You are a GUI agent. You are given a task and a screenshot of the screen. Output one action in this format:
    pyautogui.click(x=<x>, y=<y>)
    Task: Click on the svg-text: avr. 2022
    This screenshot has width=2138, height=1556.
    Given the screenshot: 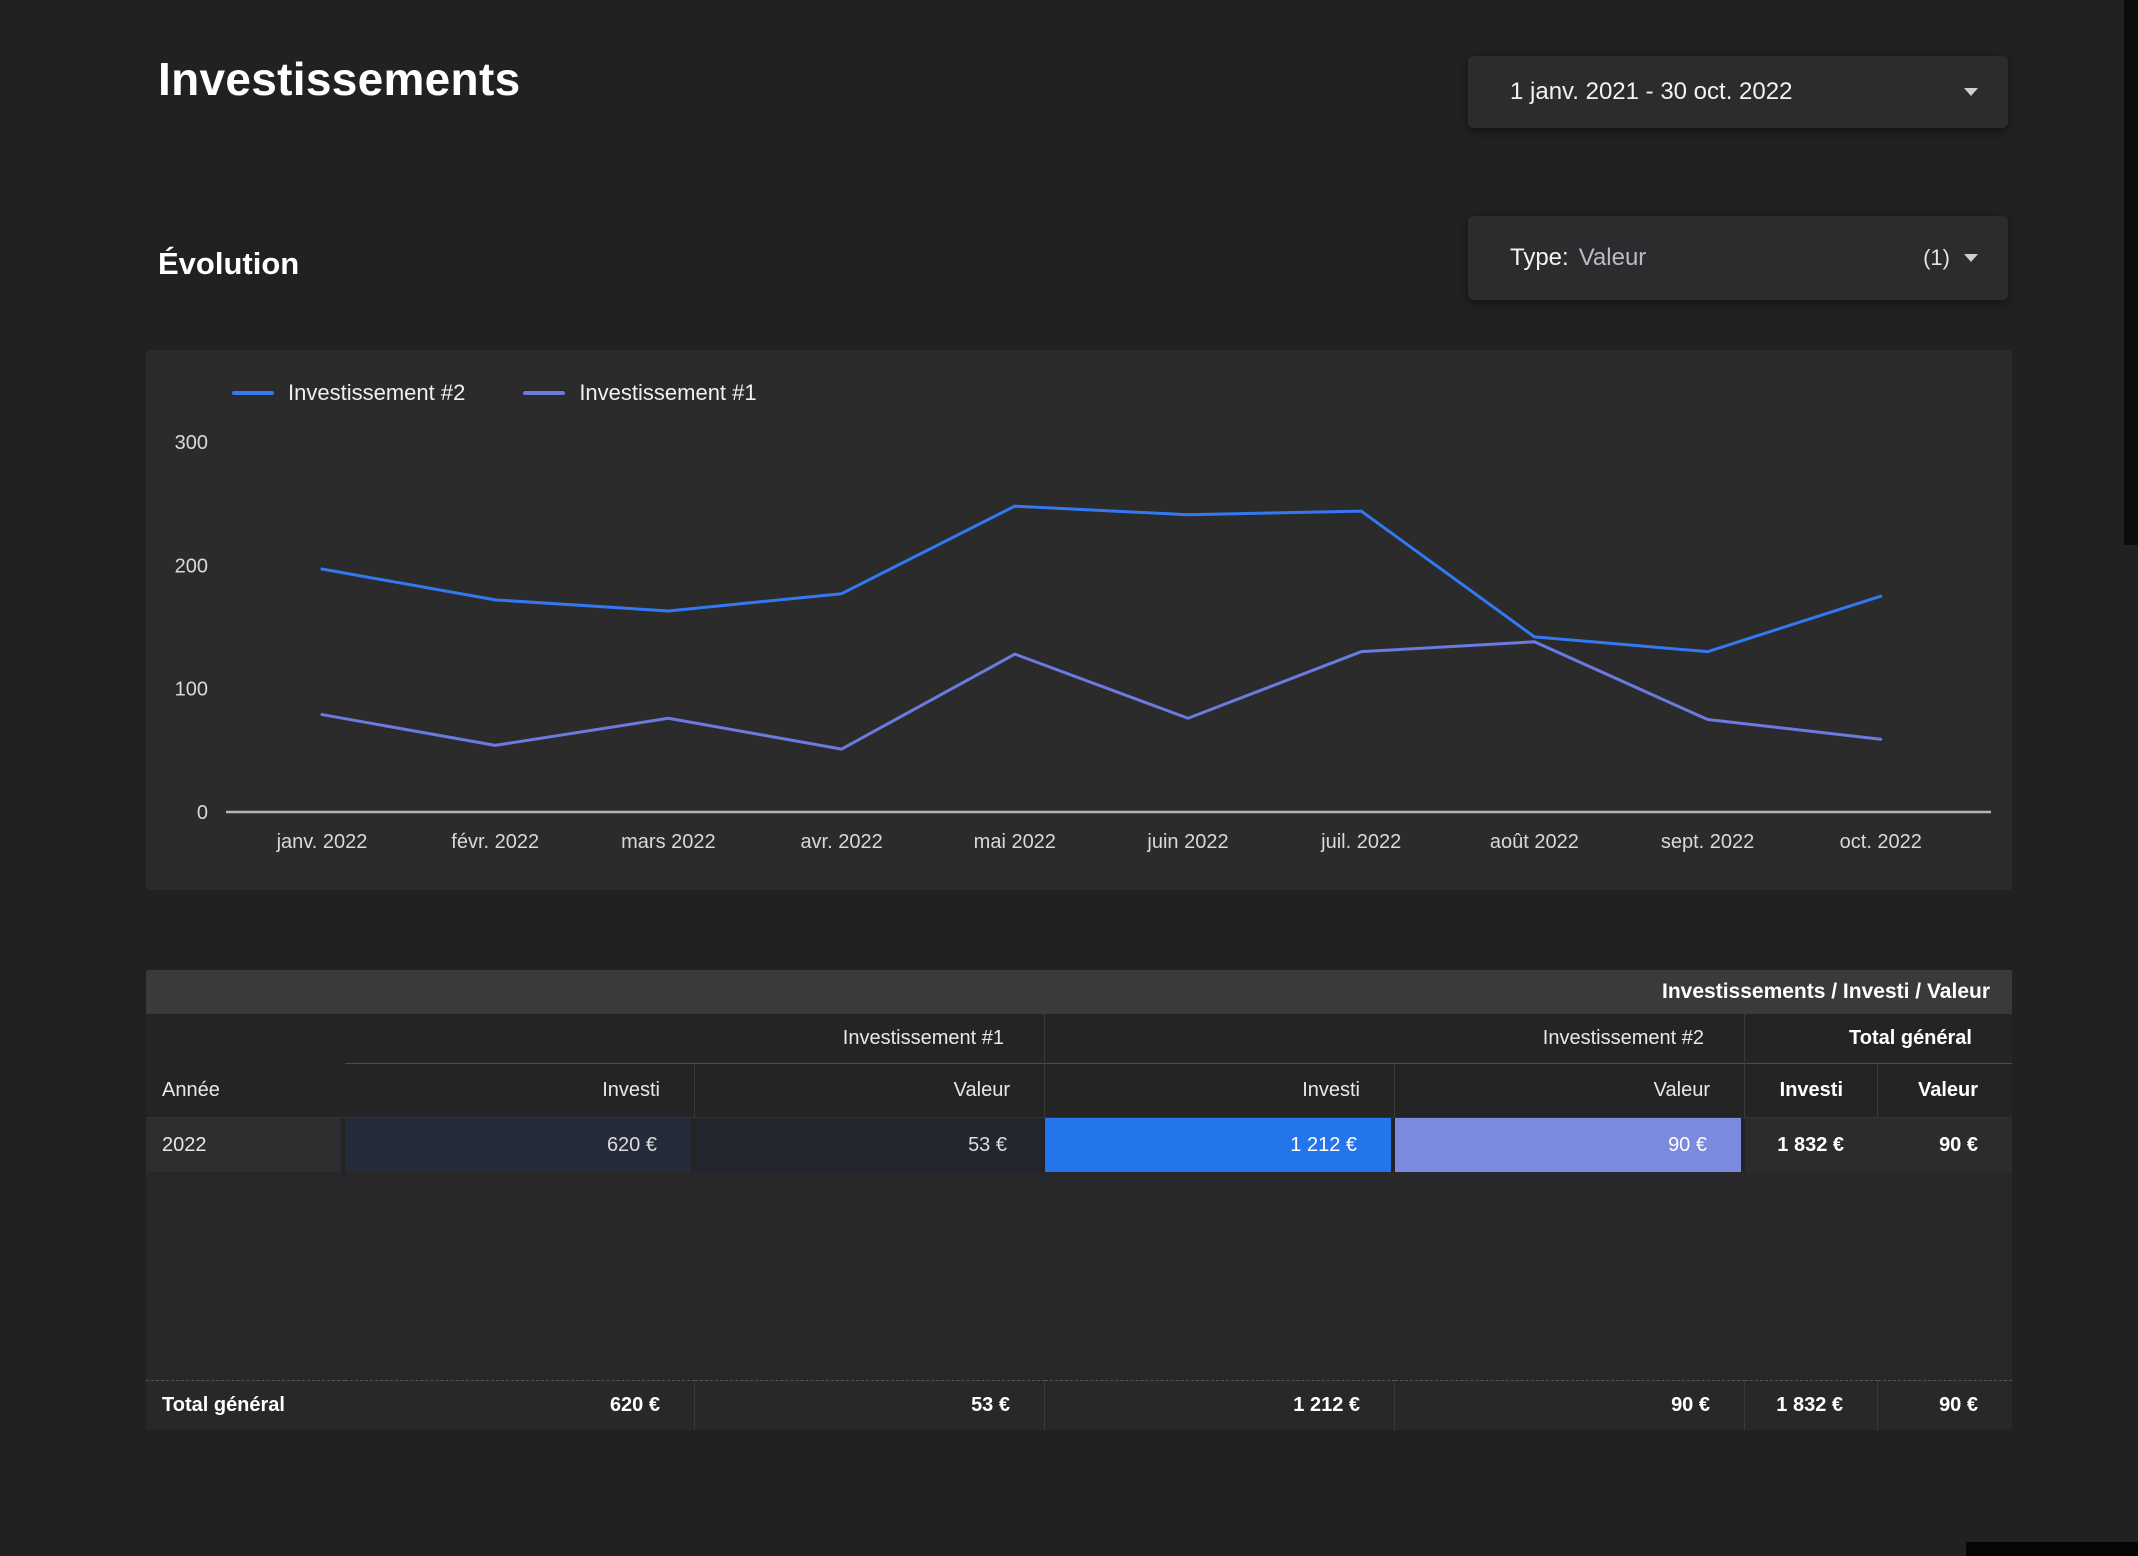 What is the action you would take?
    pyautogui.click(x=841, y=842)
    